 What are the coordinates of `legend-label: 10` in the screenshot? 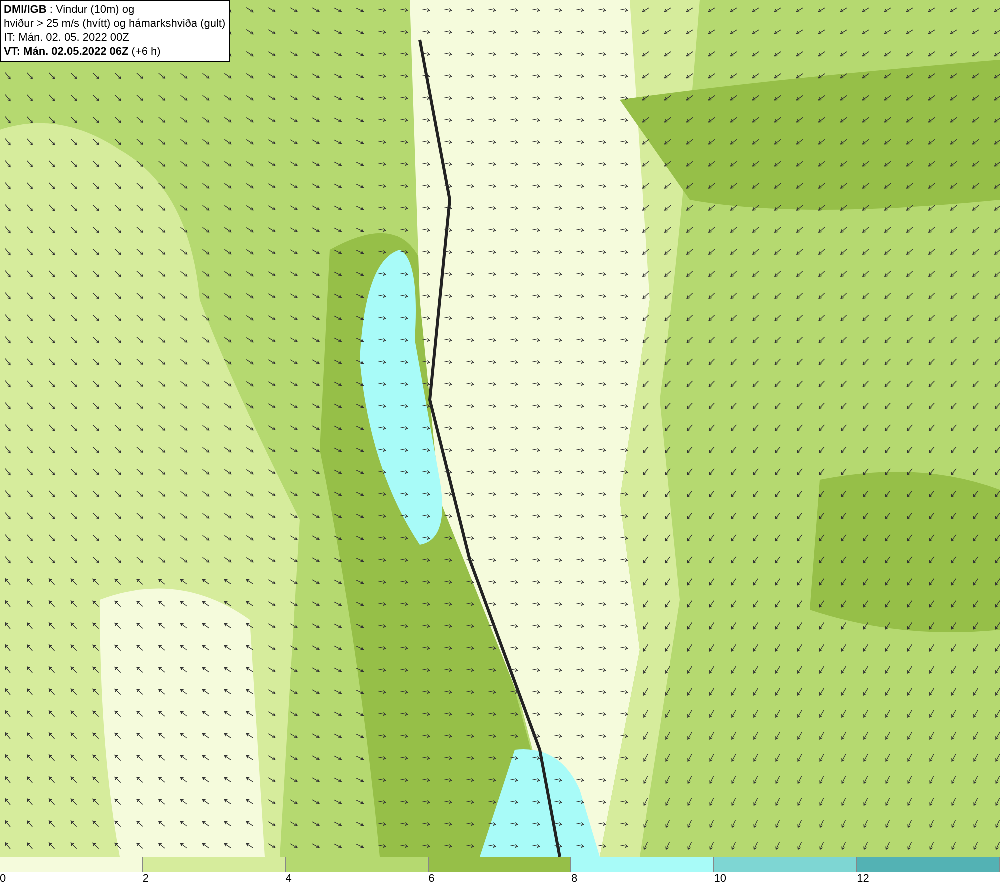 It's located at (720, 879).